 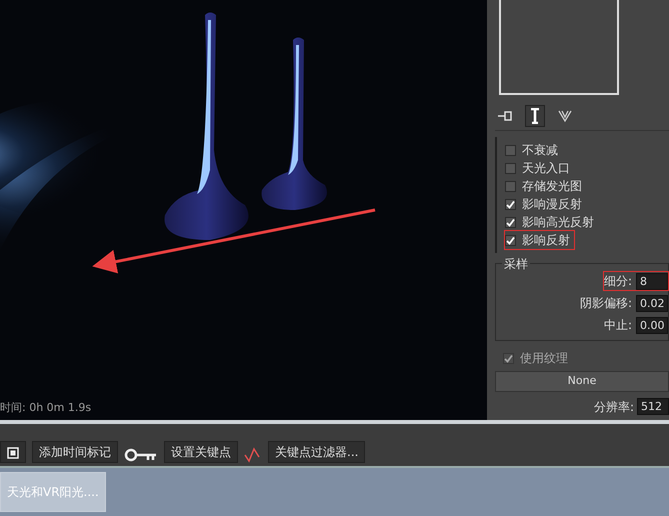 What do you see at coordinates (552, 204) in the screenshot?
I see `option-label: 影响漫反射` at bounding box center [552, 204].